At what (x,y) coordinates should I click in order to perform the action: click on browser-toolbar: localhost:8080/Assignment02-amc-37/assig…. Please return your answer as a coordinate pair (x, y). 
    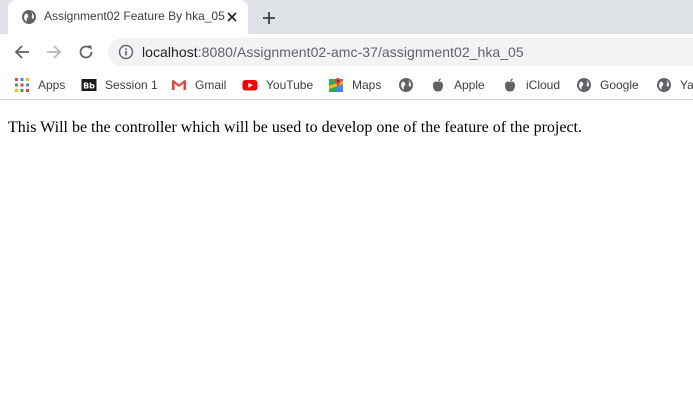
    Looking at the image, I should click on (346, 52).